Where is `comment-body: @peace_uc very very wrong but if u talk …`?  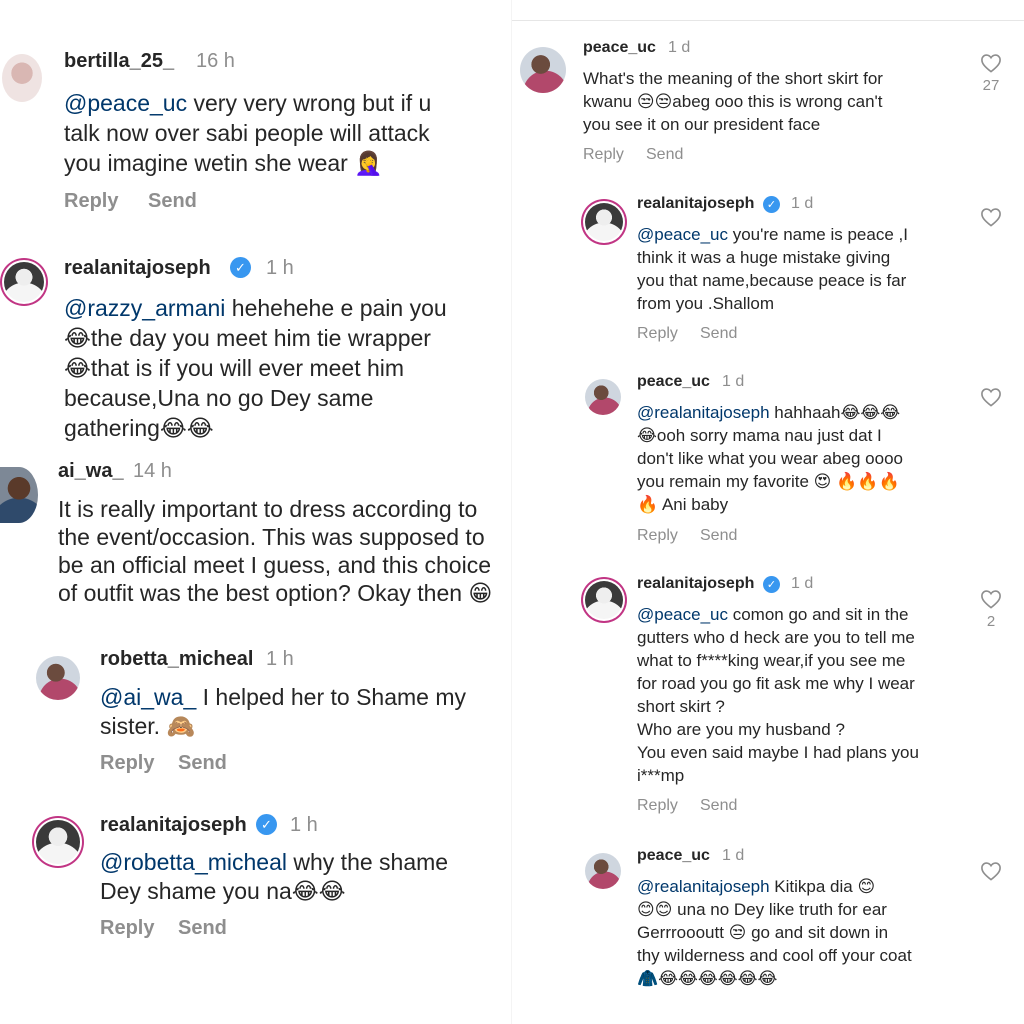
comment-body: @peace_uc very very wrong but if u talk … is located at coordinates (284, 133).